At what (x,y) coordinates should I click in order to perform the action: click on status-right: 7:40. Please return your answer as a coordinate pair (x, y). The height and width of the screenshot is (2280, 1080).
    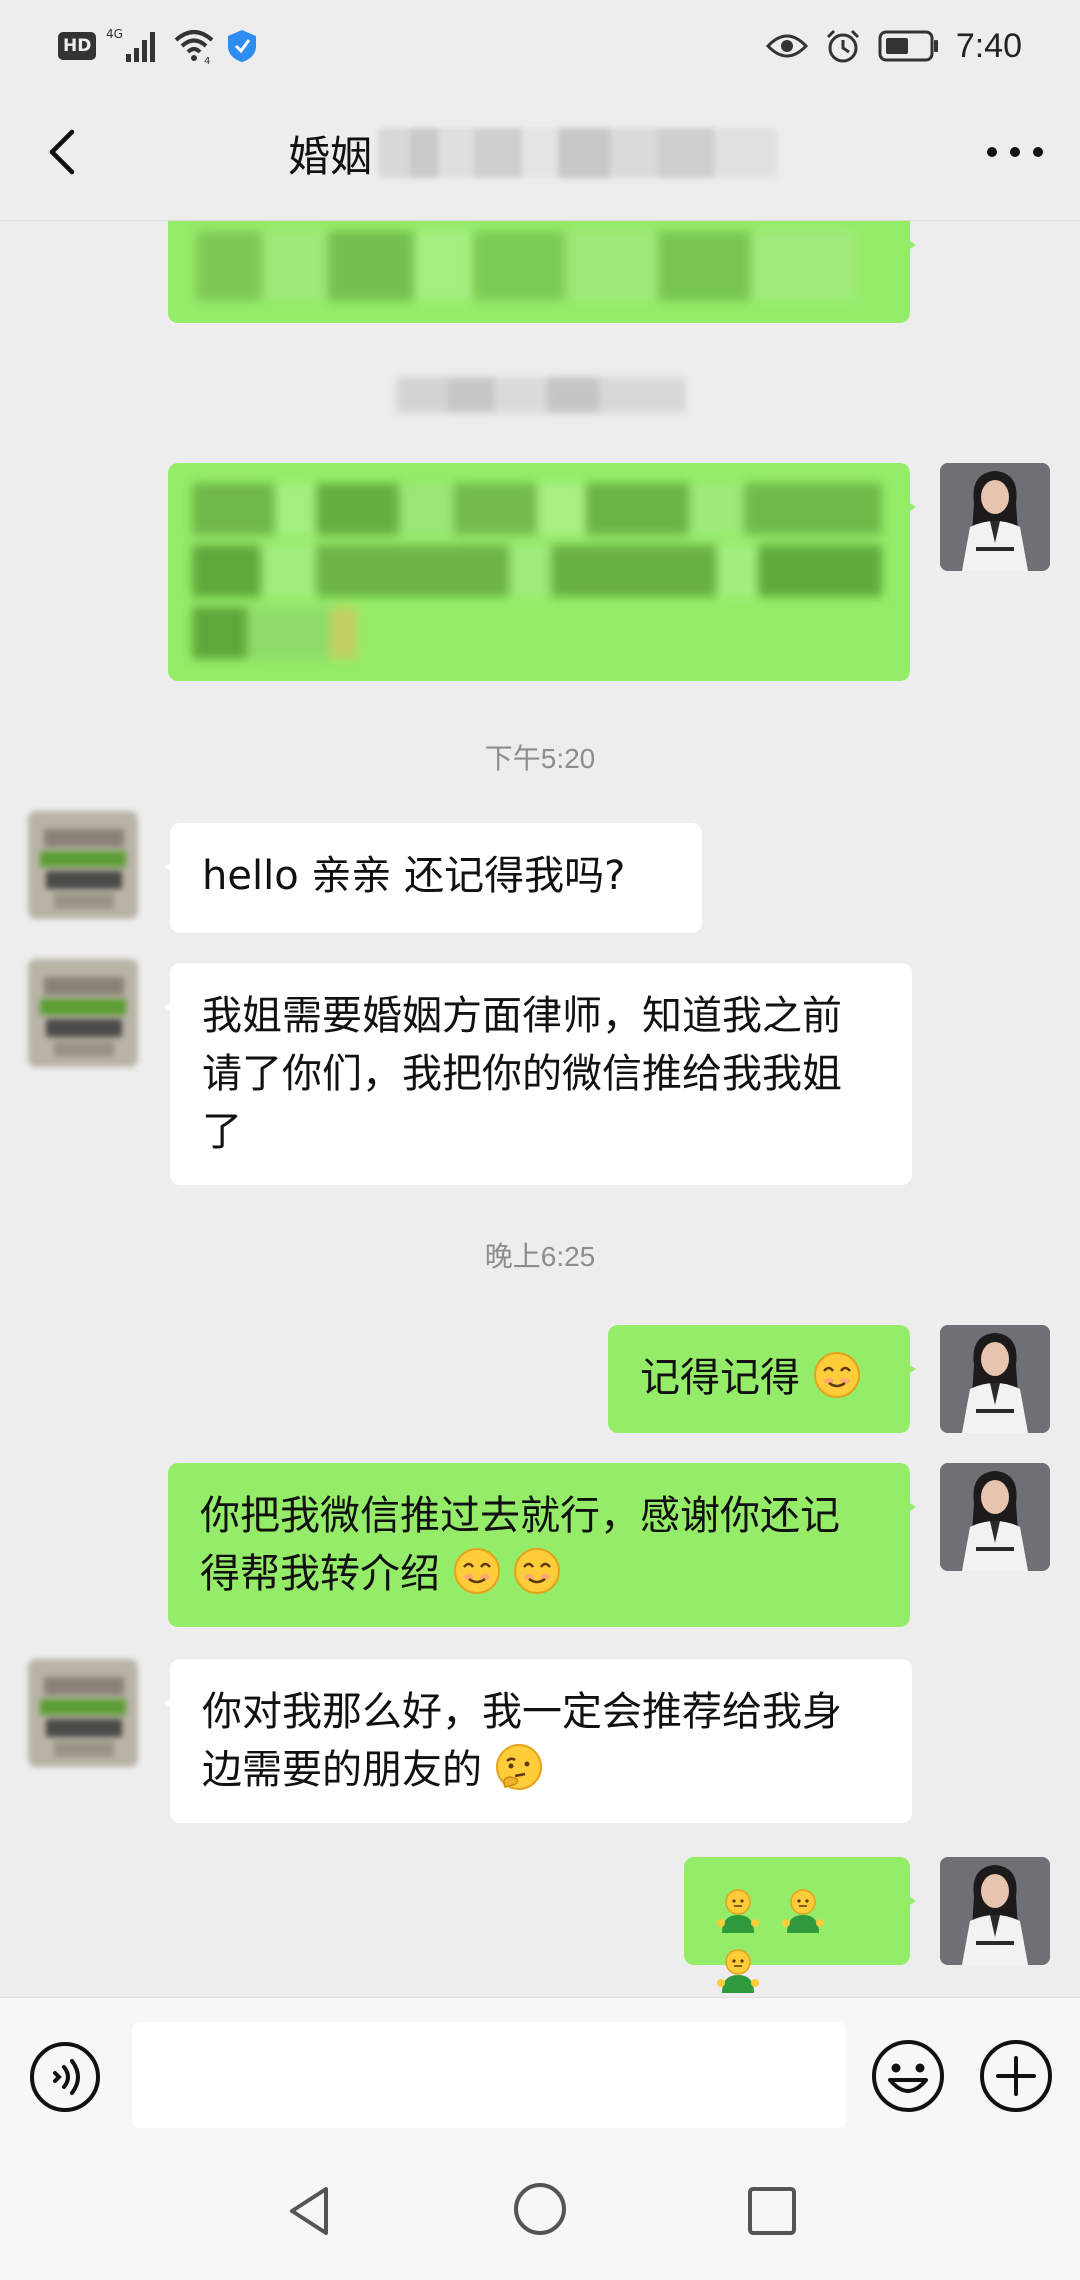
    Looking at the image, I should click on (893, 46).